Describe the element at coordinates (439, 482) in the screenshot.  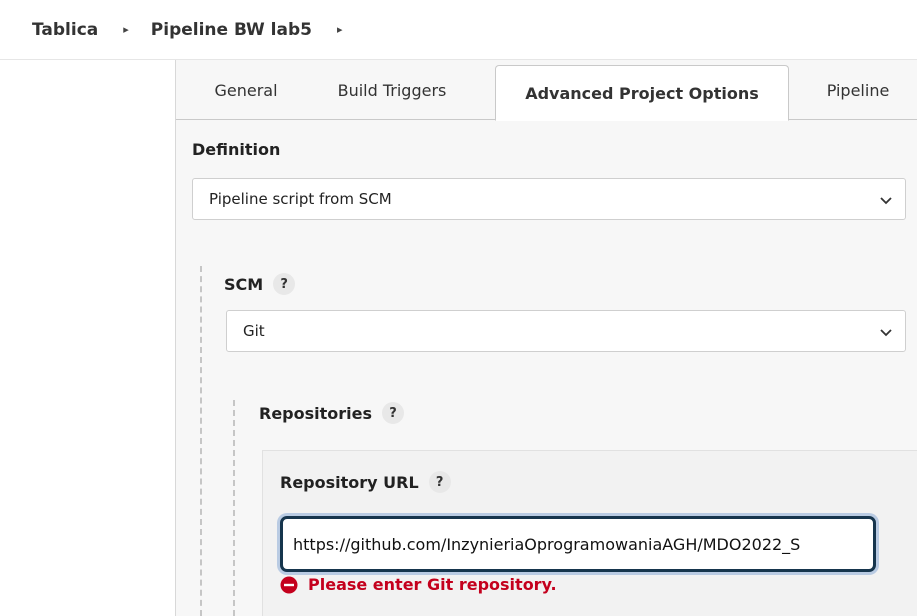
I see `repository-url-help-icon: ?` at that location.